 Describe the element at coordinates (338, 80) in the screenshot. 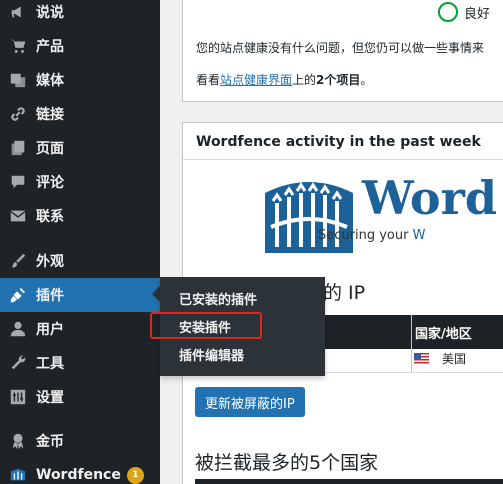

I see `health-item-count: 2个项目` at that location.